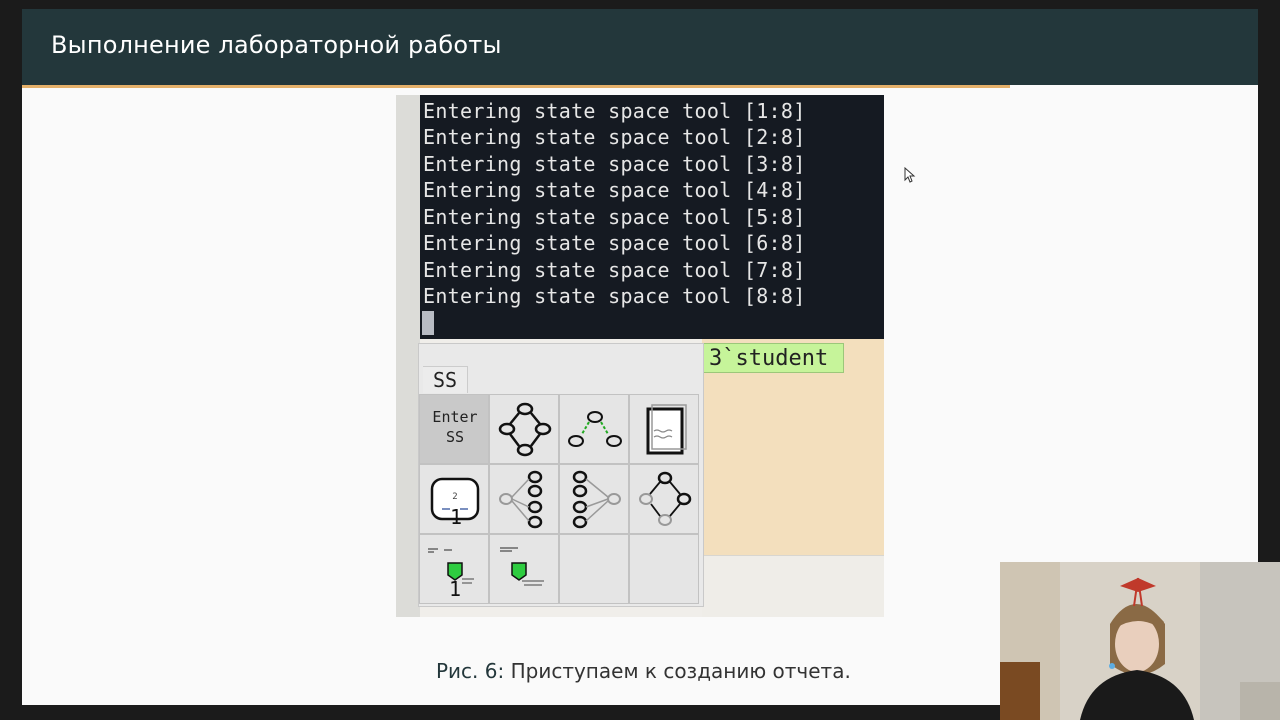 The image size is (1280, 720). I want to click on header-accent-rule, so click(516, 86).